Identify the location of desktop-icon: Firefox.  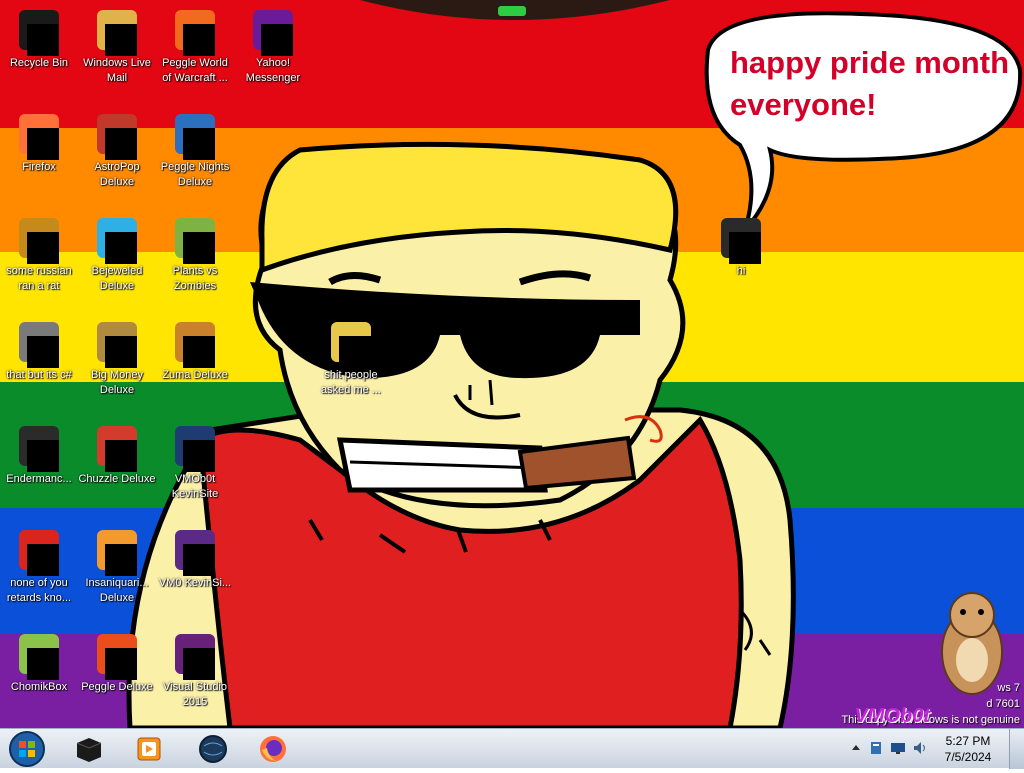
(39, 142).